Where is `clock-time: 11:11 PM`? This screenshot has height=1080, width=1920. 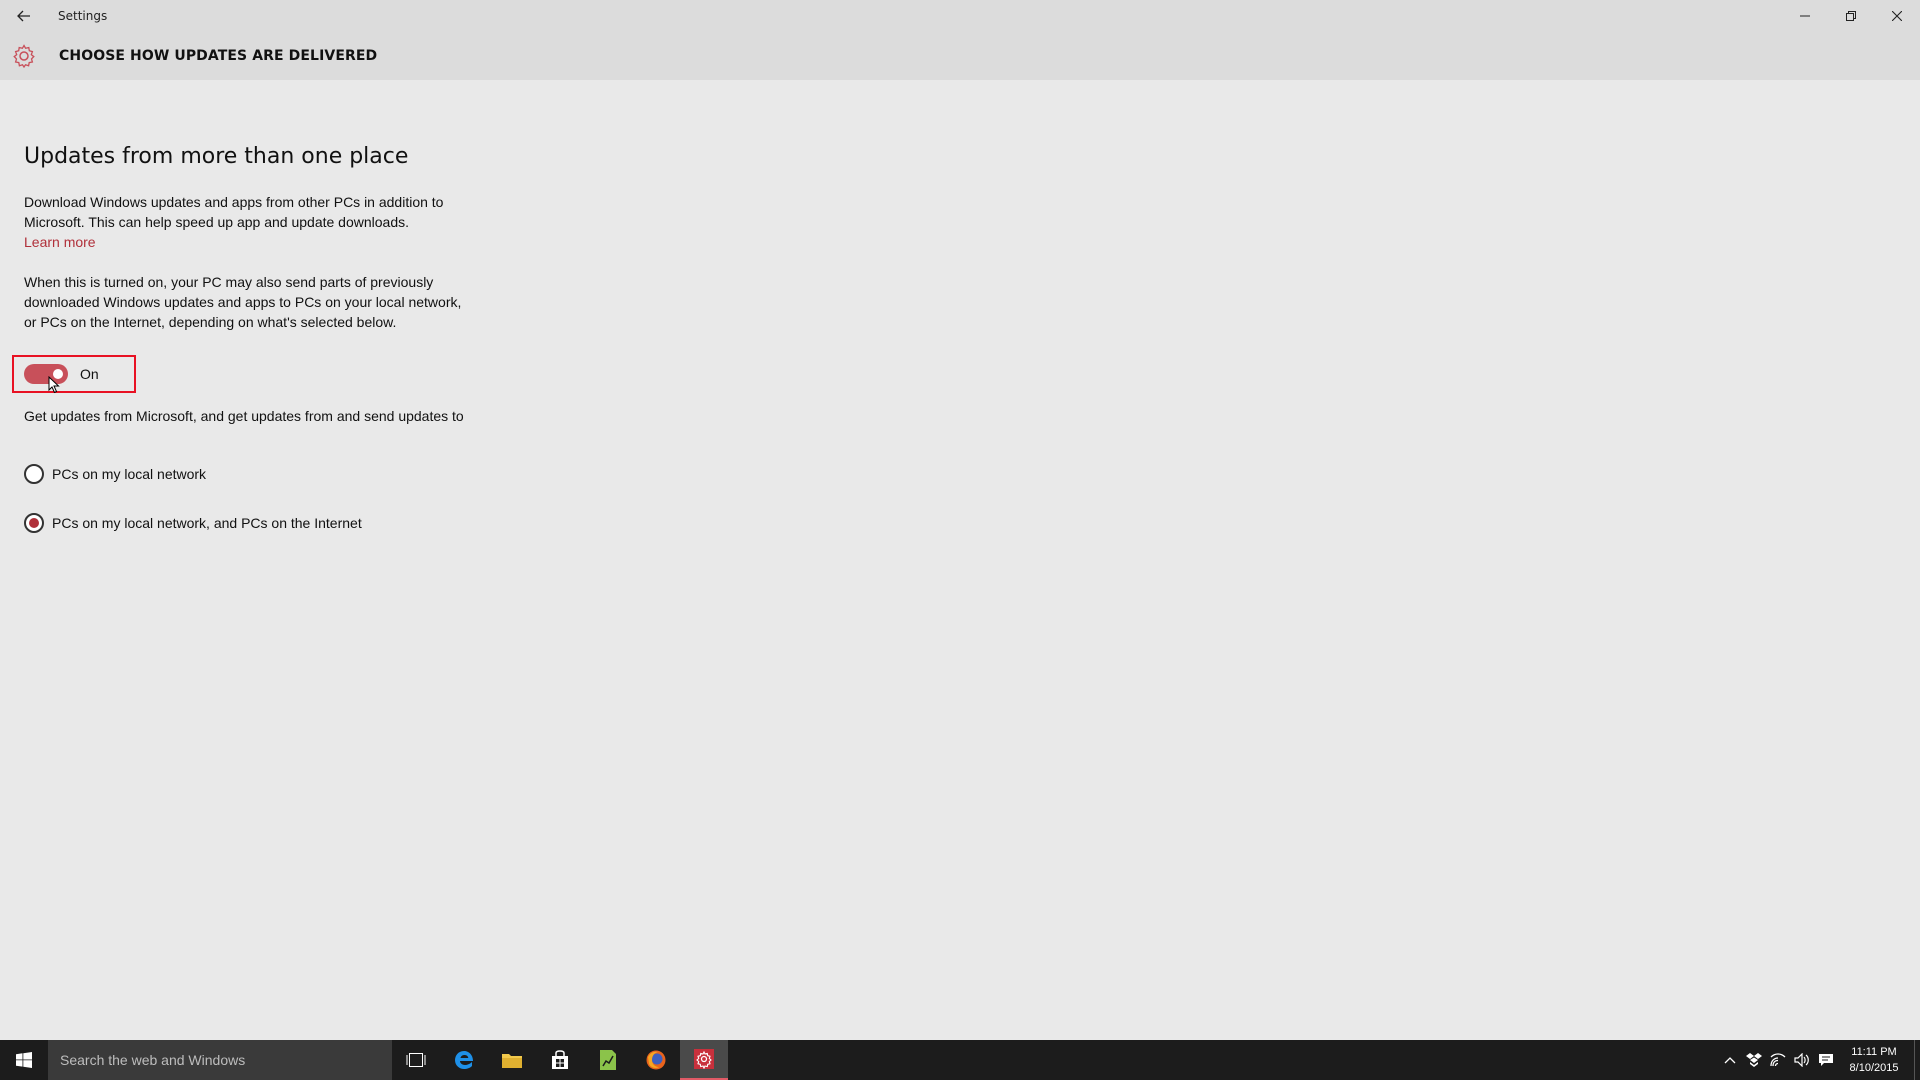 clock-time: 11:11 PM is located at coordinates (1874, 1052).